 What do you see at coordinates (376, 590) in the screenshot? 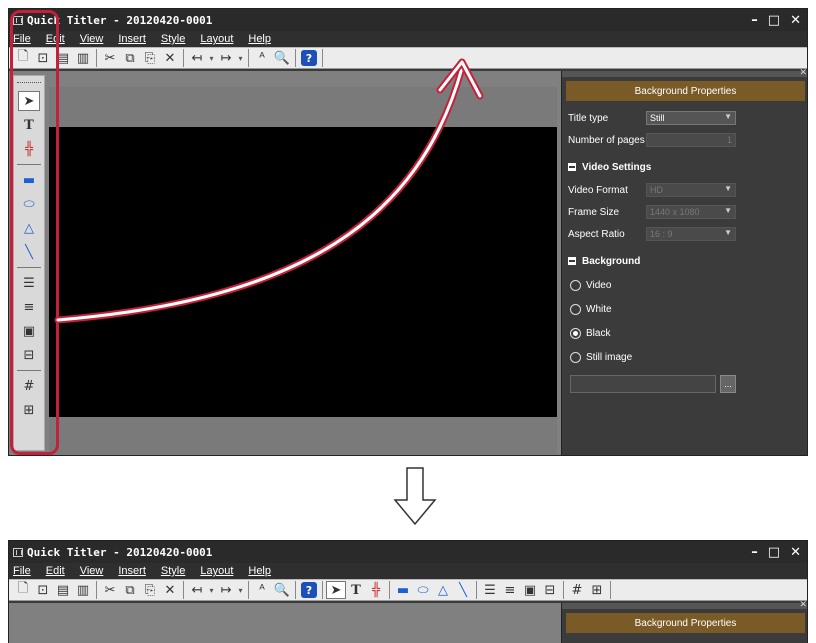
I see `image-tool-icon: ╬` at bounding box center [376, 590].